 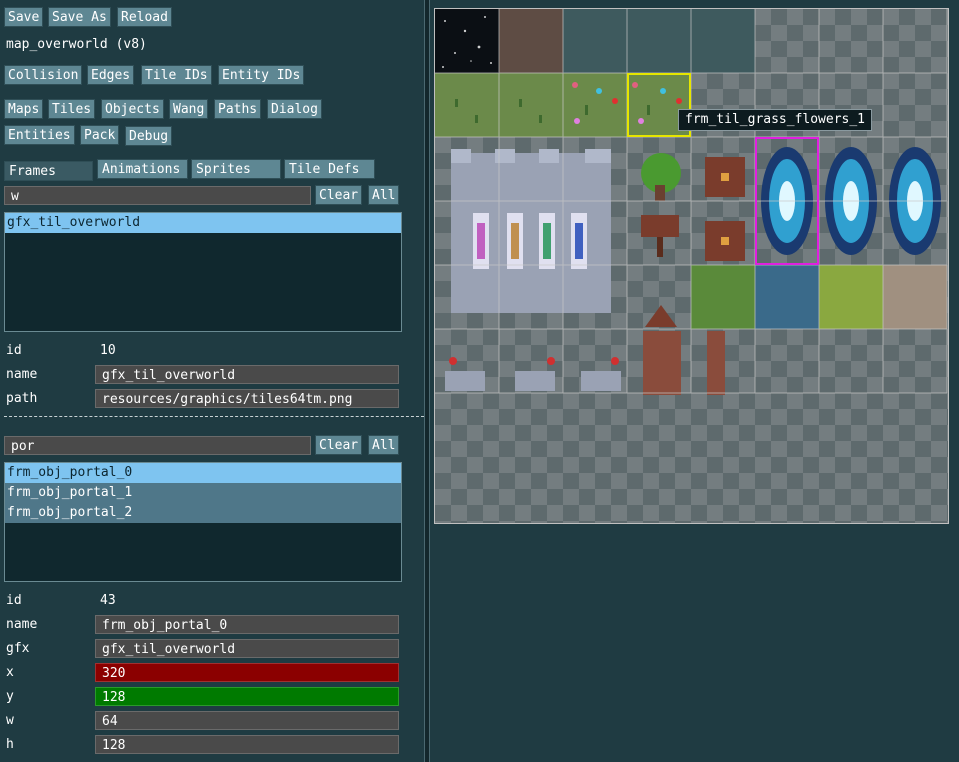 What do you see at coordinates (203, 473) in the screenshot?
I see `frame-list-item: frm_obj_portal_0` at bounding box center [203, 473].